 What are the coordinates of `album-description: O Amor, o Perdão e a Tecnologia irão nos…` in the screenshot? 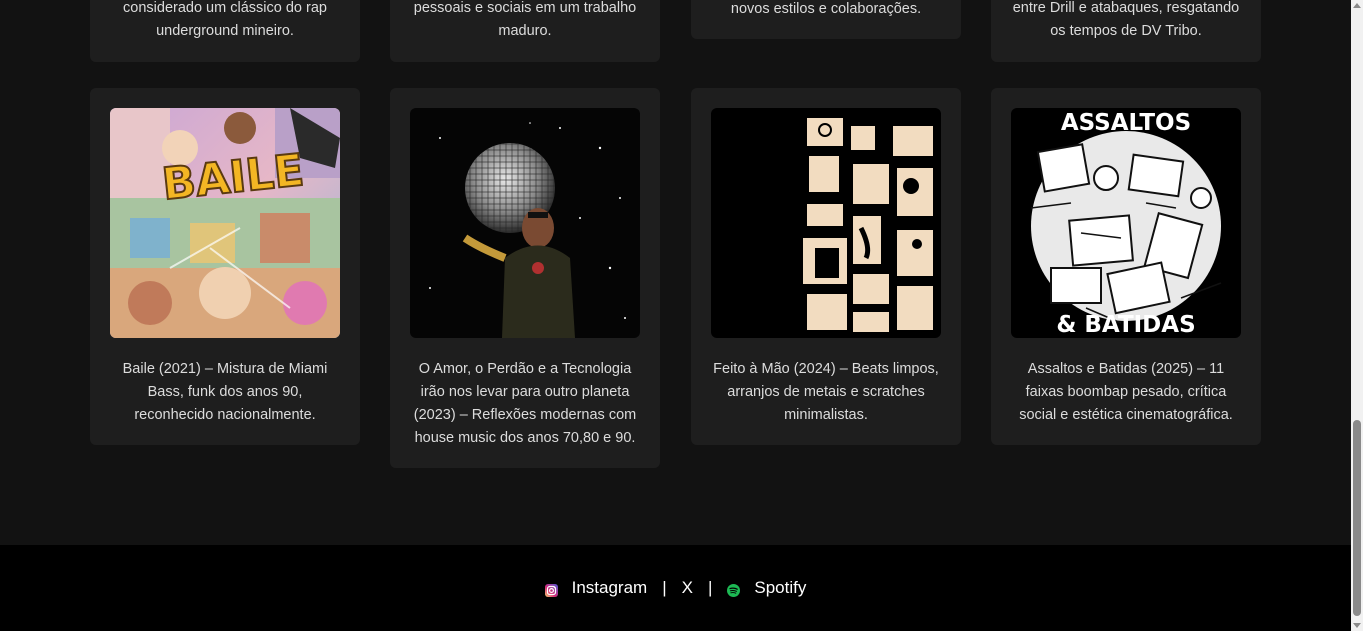 It's located at (525, 403).